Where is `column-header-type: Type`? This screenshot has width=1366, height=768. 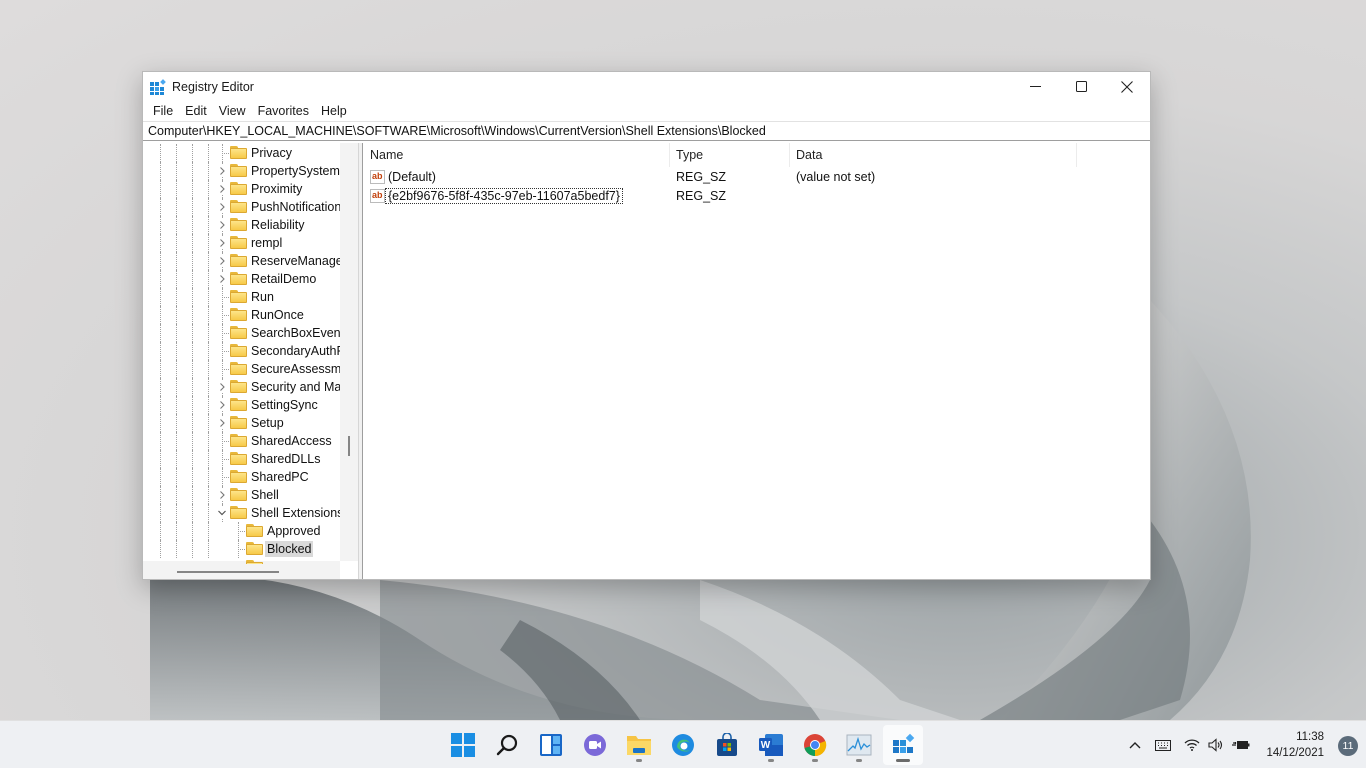
column-header-type: Type is located at coordinates (730, 155).